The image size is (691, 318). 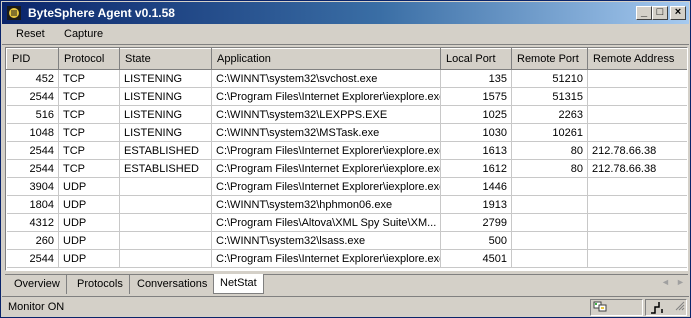 What do you see at coordinates (32, 114) in the screenshot?
I see `pid-cell: 516` at bounding box center [32, 114].